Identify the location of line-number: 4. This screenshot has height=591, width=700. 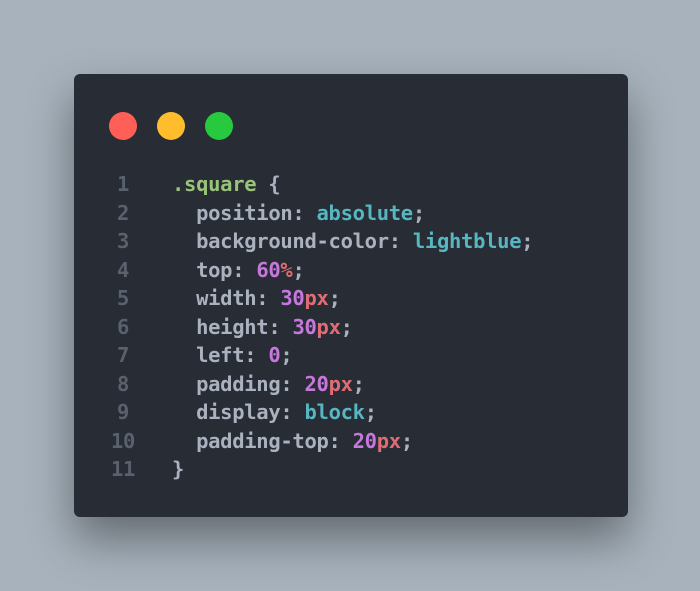
(123, 269).